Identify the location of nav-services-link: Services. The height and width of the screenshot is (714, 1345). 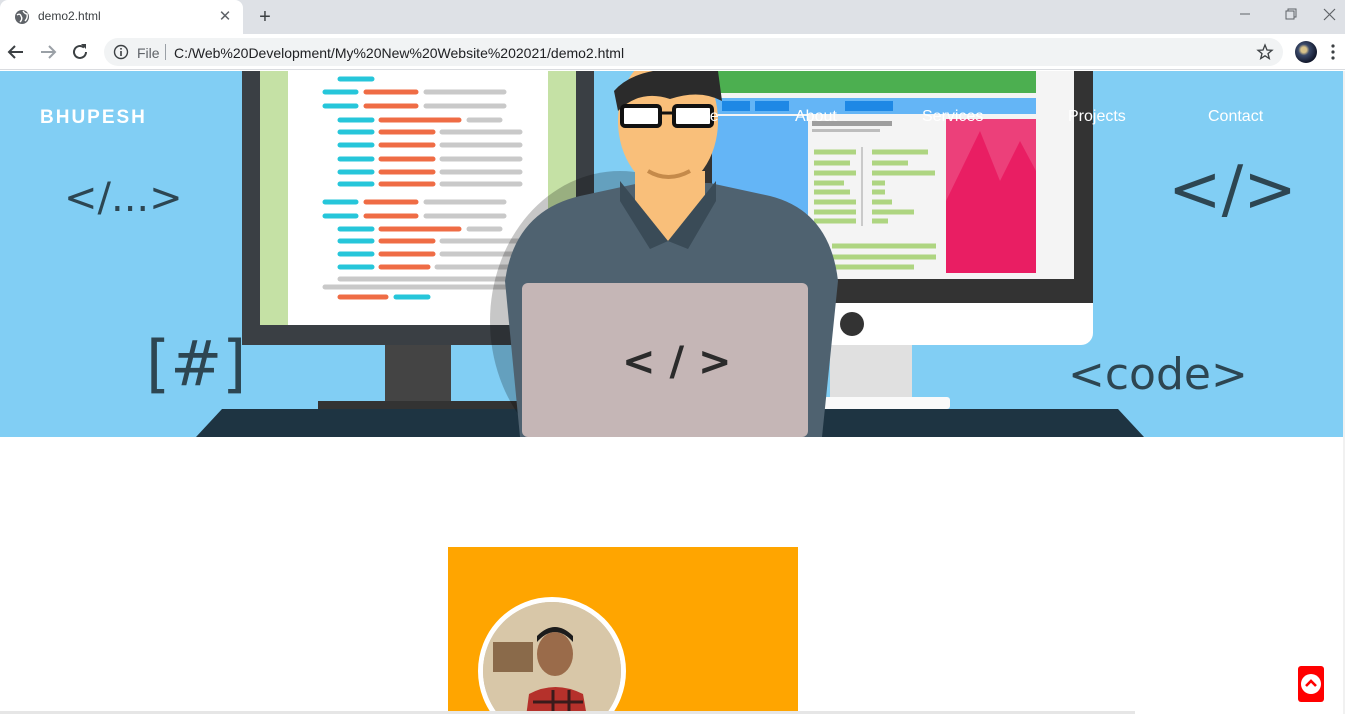
(952, 117).